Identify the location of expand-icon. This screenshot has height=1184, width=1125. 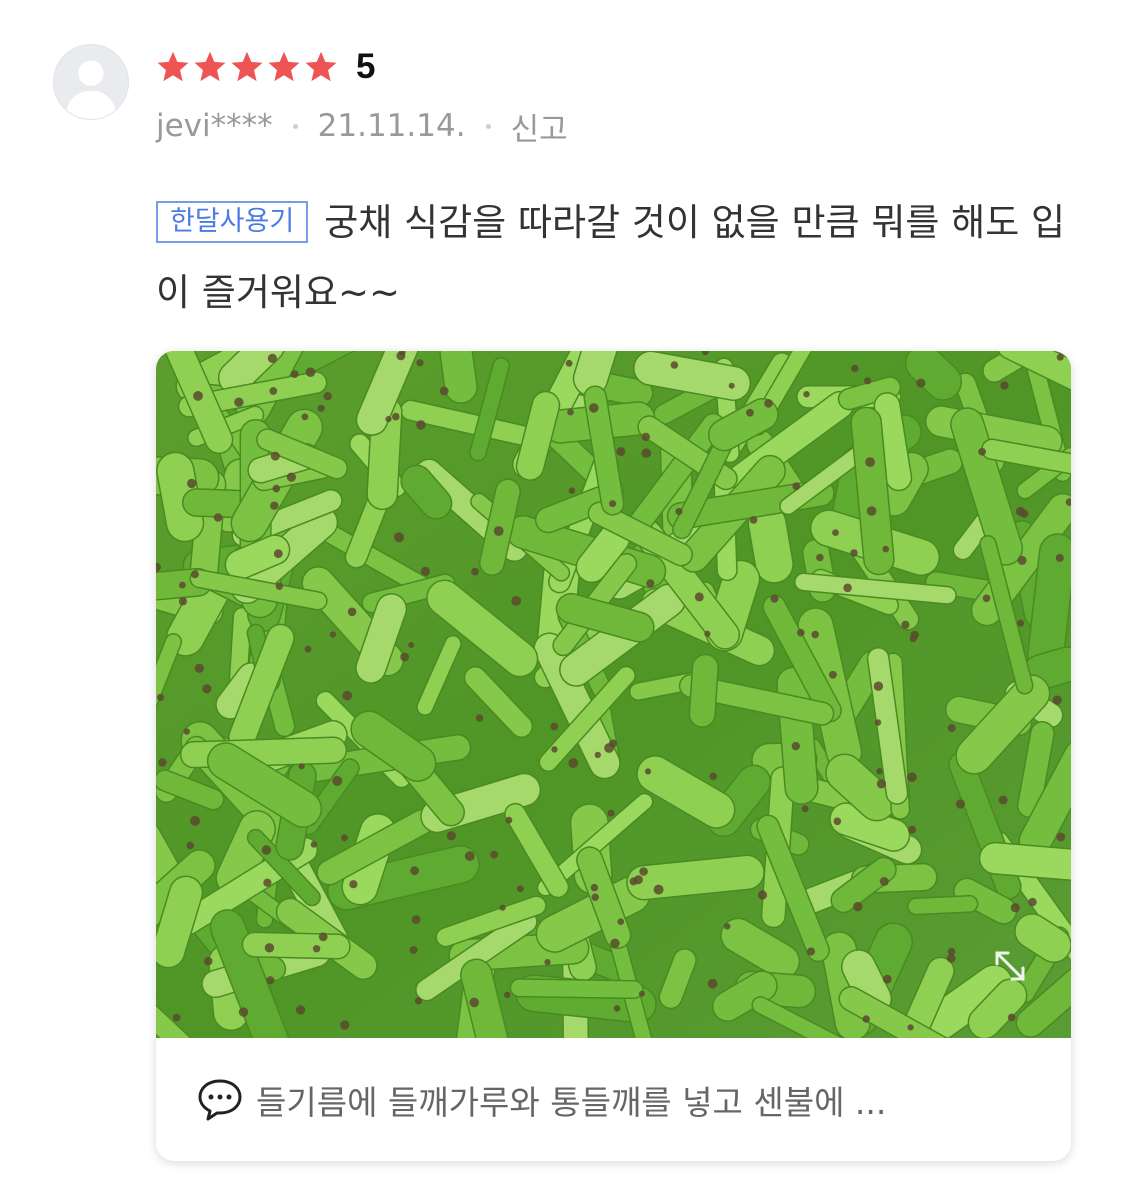
(1010, 966).